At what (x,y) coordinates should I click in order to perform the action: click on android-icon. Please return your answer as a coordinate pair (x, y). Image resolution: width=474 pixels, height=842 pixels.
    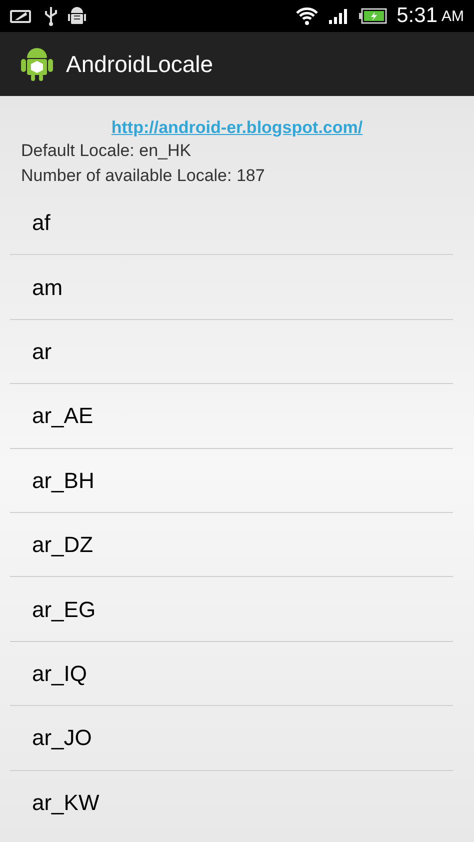
    Looking at the image, I should click on (37, 64).